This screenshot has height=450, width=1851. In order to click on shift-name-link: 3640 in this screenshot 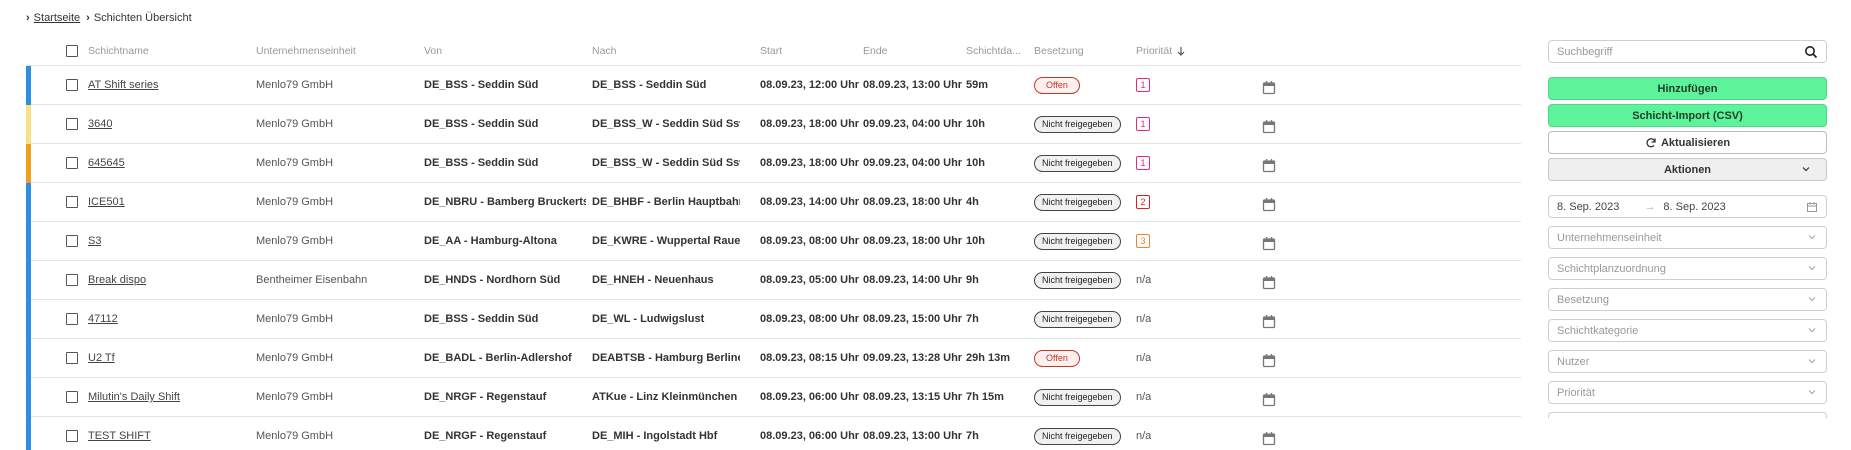, I will do `click(100, 124)`.